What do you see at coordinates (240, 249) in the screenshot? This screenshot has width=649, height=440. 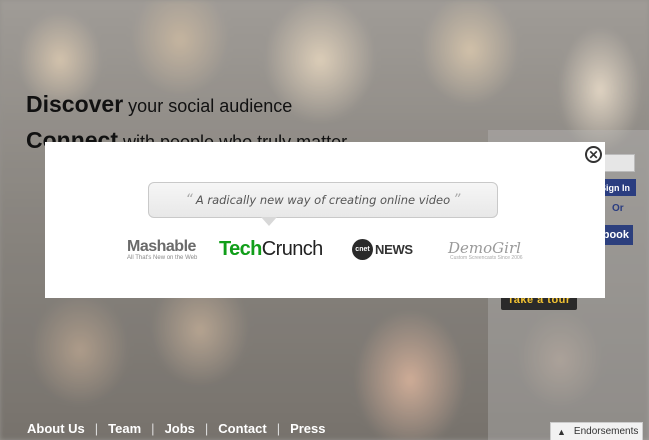 I see `techcrunch-logo-tech: Tech` at bounding box center [240, 249].